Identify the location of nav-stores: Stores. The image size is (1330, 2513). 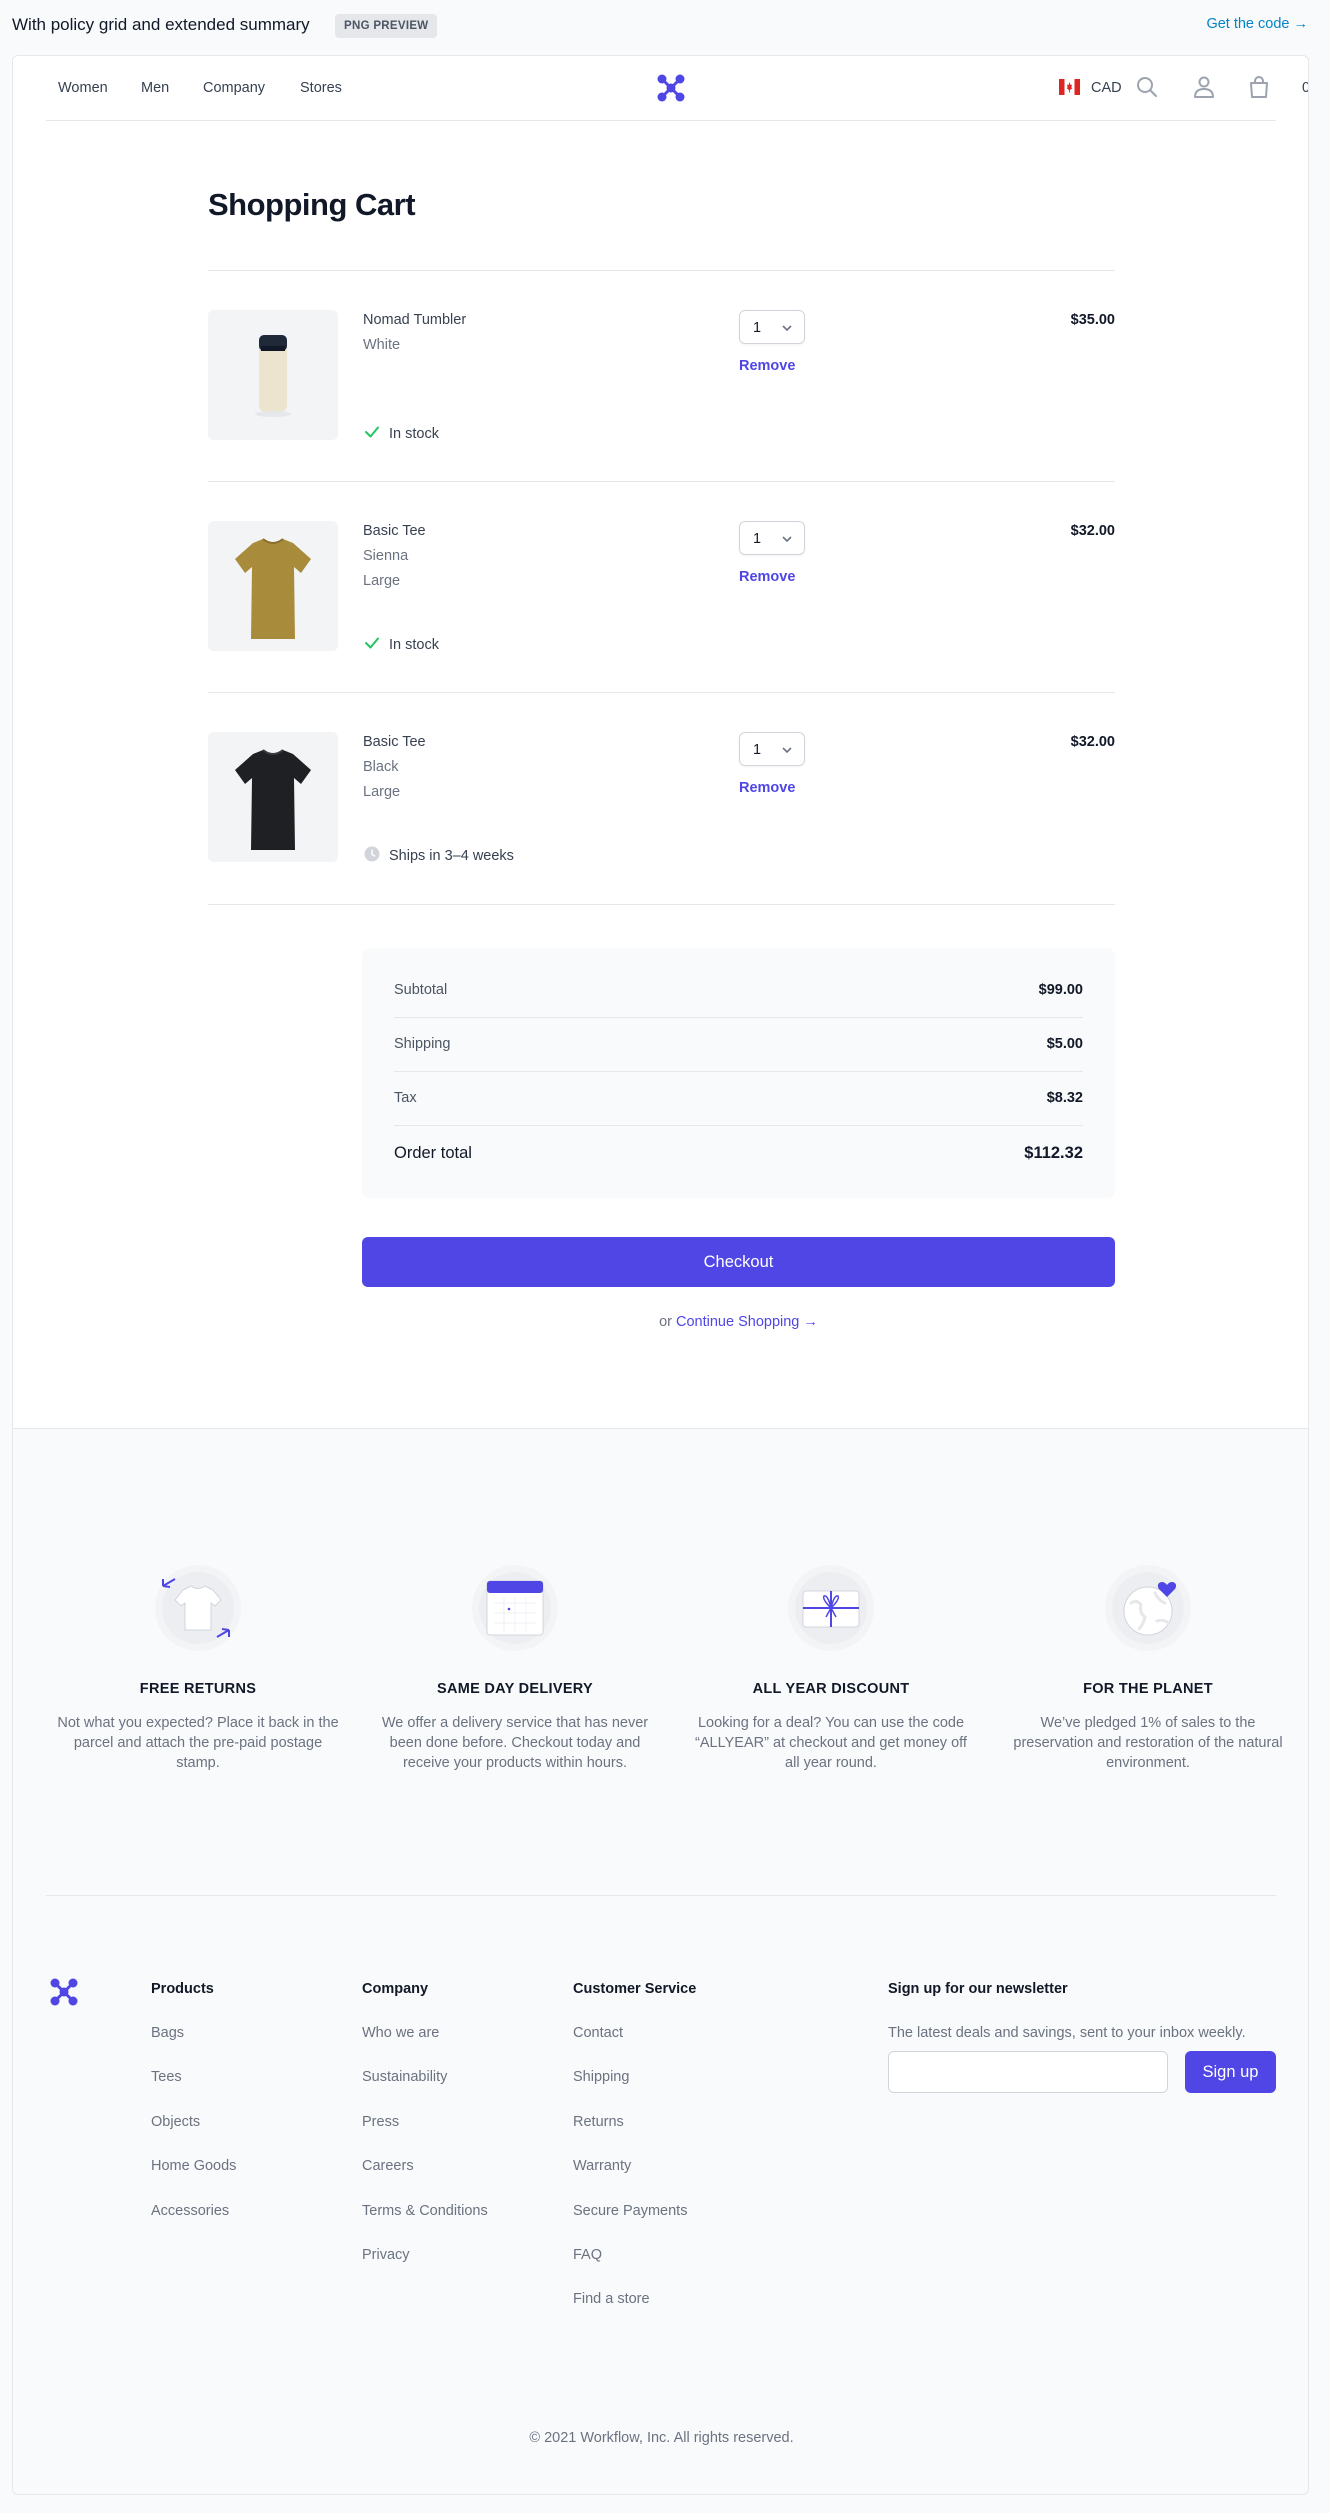
(321, 88).